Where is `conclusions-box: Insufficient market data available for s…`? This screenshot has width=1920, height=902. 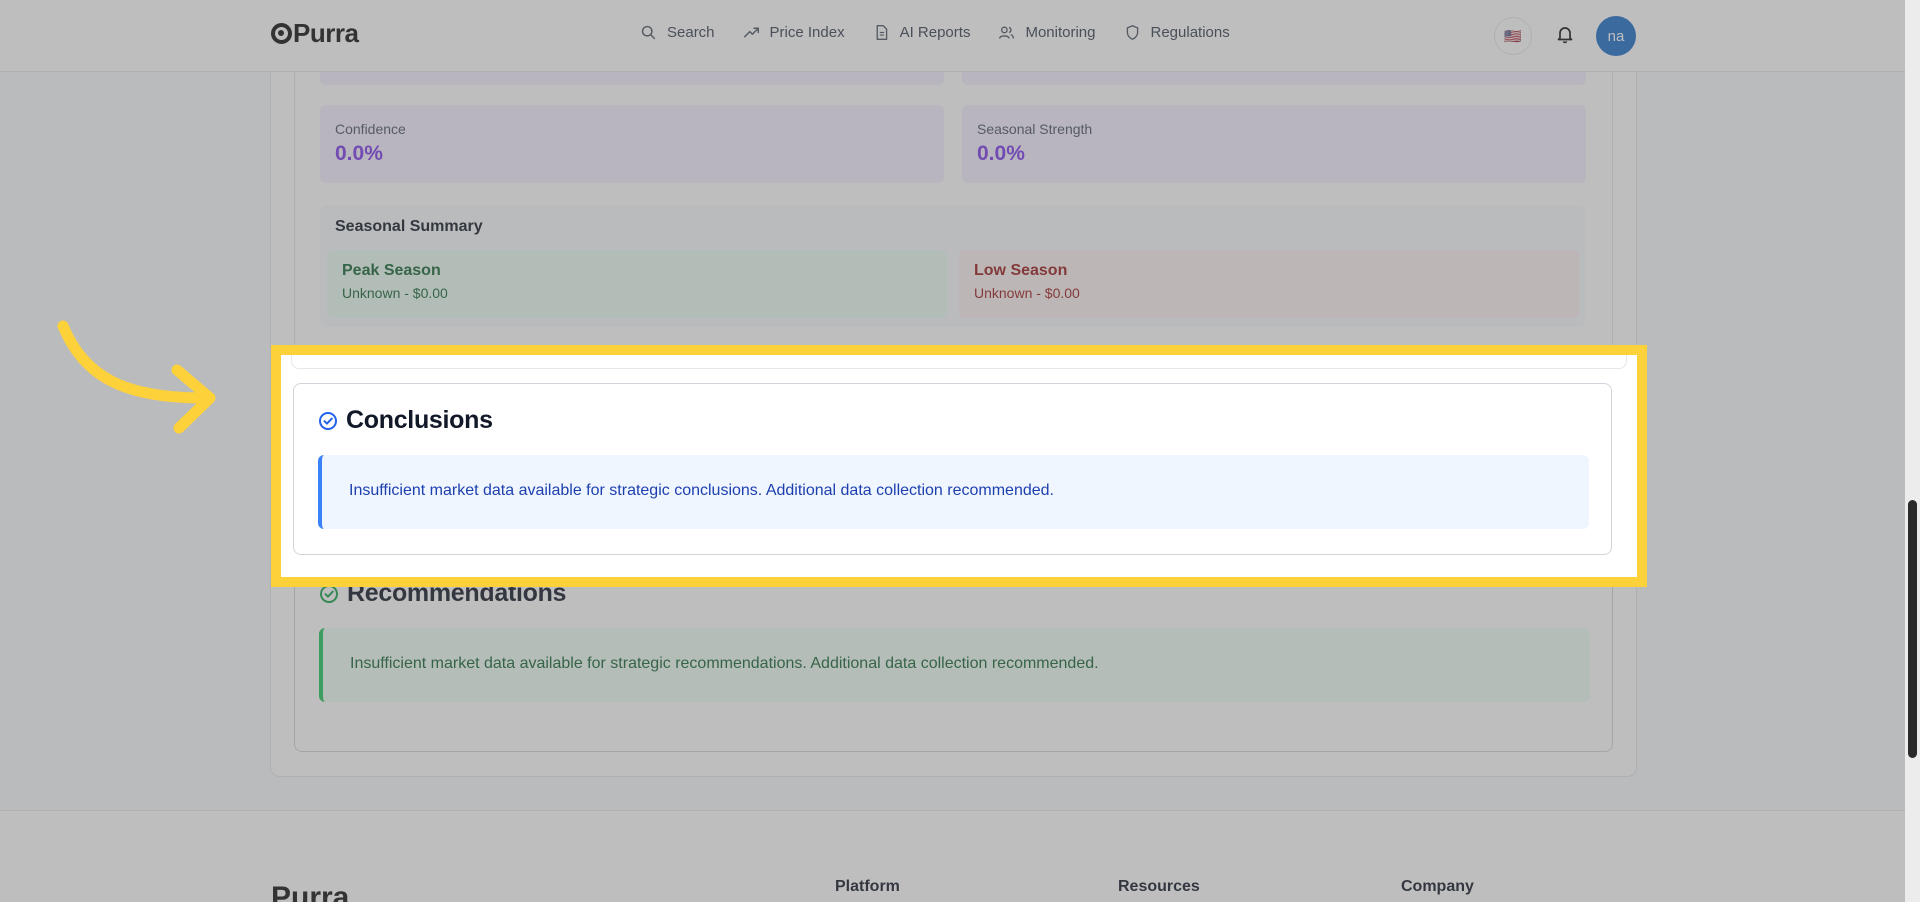
conclusions-box: Insufficient market data available for s… is located at coordinates (953, 492).